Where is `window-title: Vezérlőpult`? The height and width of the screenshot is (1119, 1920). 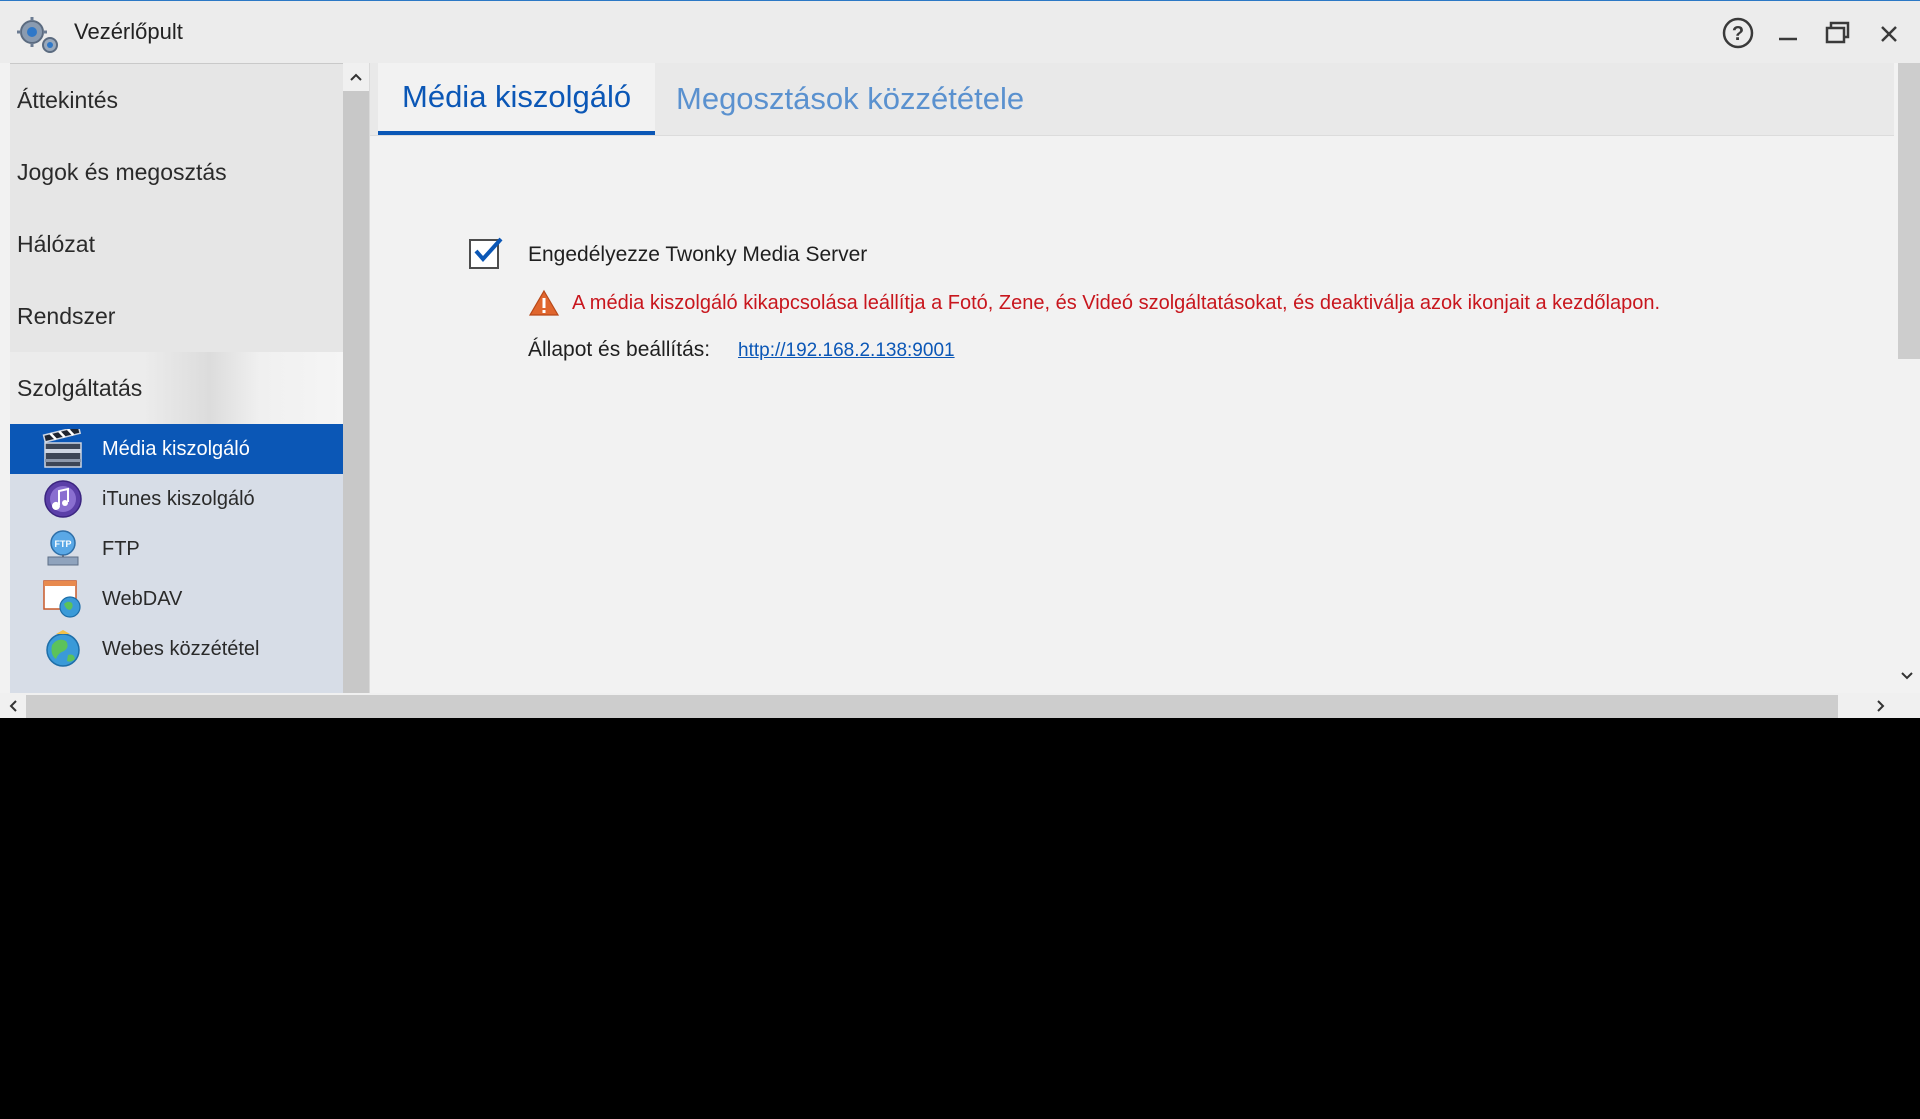
window-title: Vezérlőpult is located at coordinates (128, 31).